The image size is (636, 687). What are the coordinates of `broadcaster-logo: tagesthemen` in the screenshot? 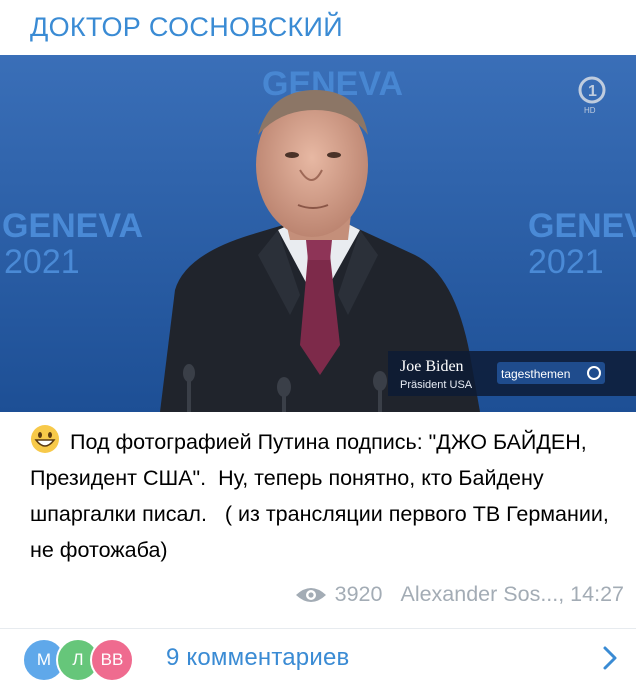 It's located at (535, 374).